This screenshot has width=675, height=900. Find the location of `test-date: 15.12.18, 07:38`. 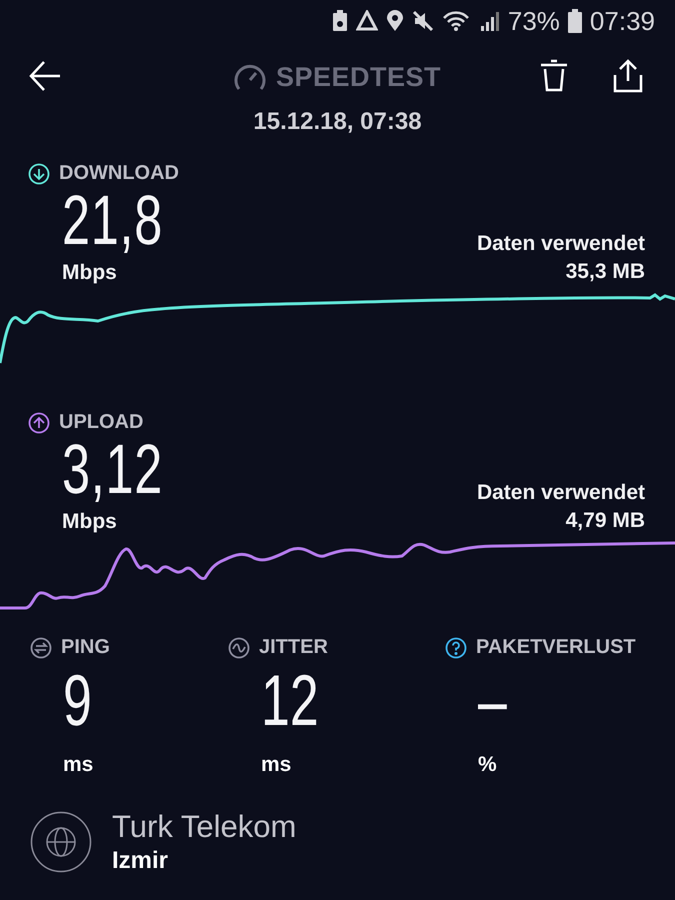

test-date: 15.12.18, 07:38 is located at coordinates (337, 122).